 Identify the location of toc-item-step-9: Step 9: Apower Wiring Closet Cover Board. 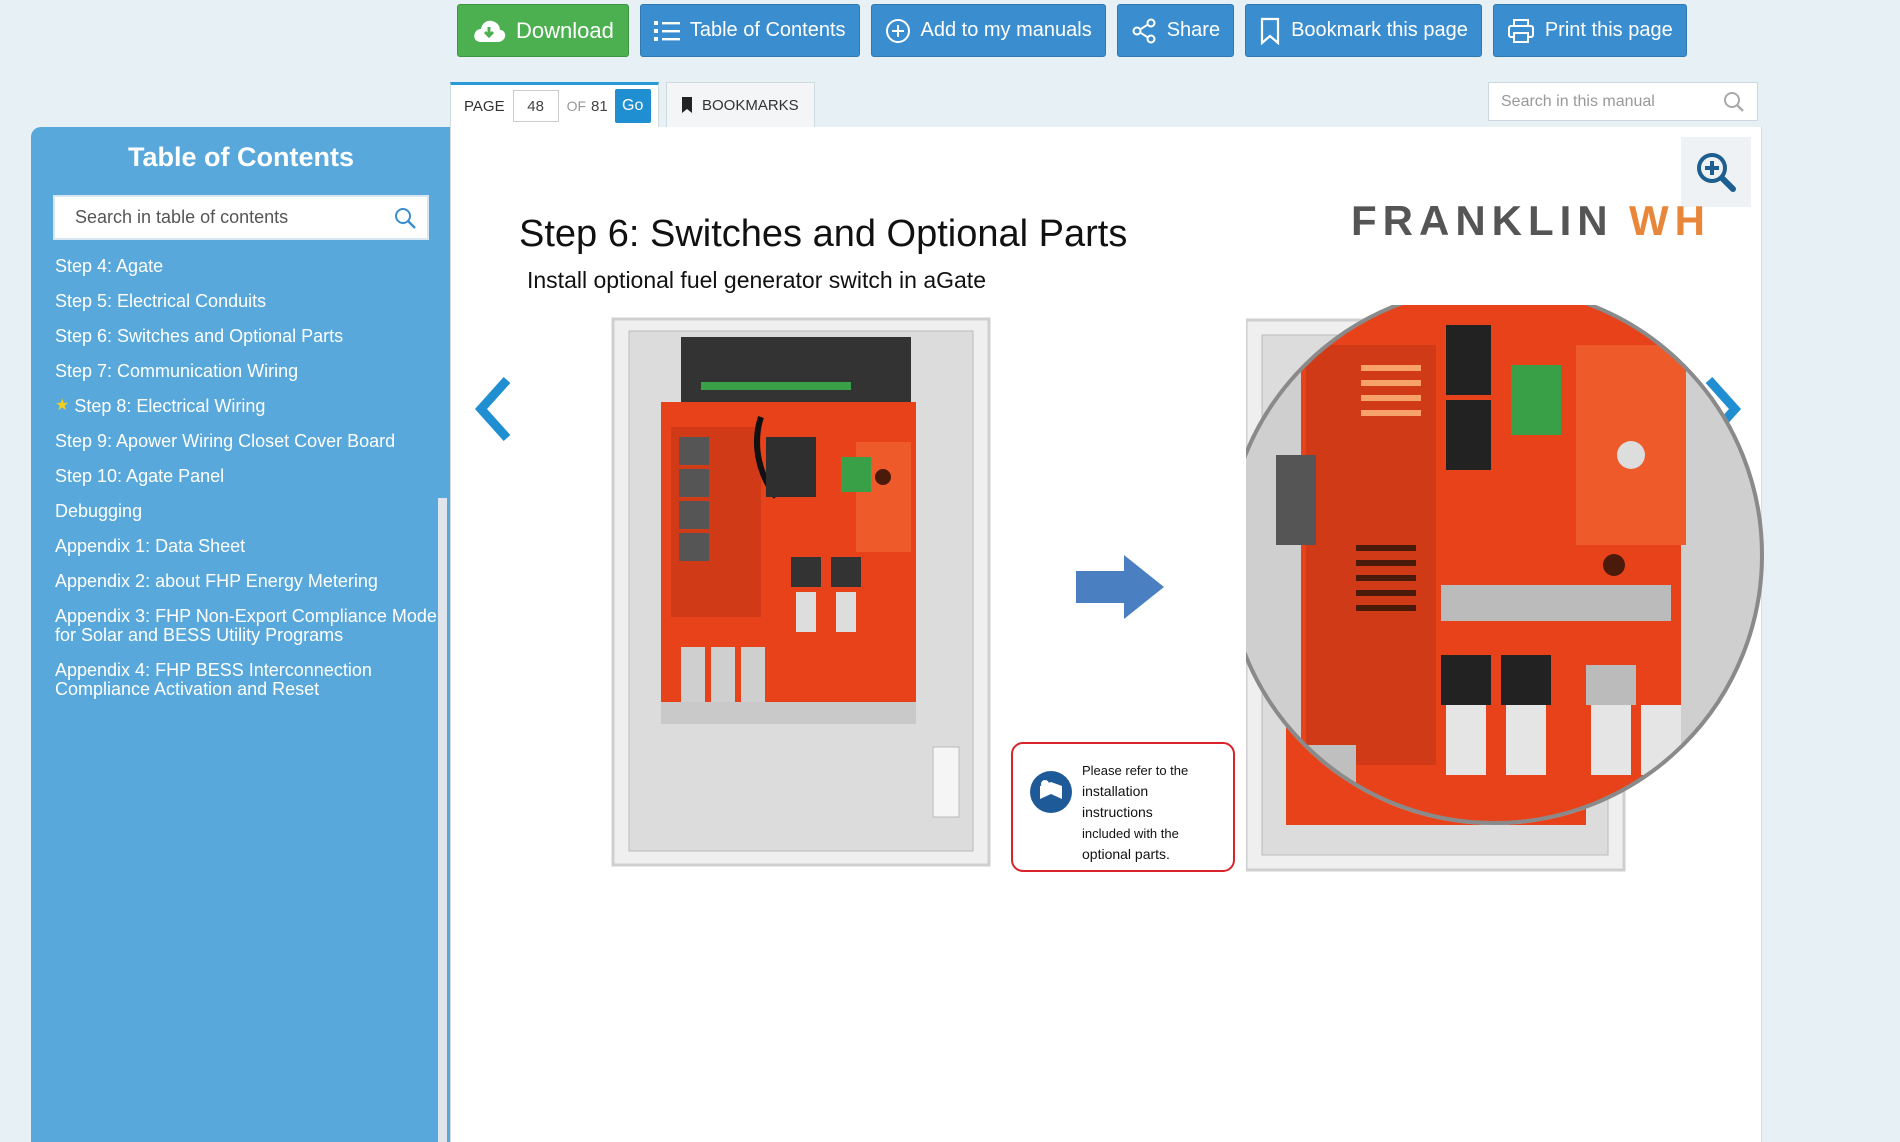
(250, 441).